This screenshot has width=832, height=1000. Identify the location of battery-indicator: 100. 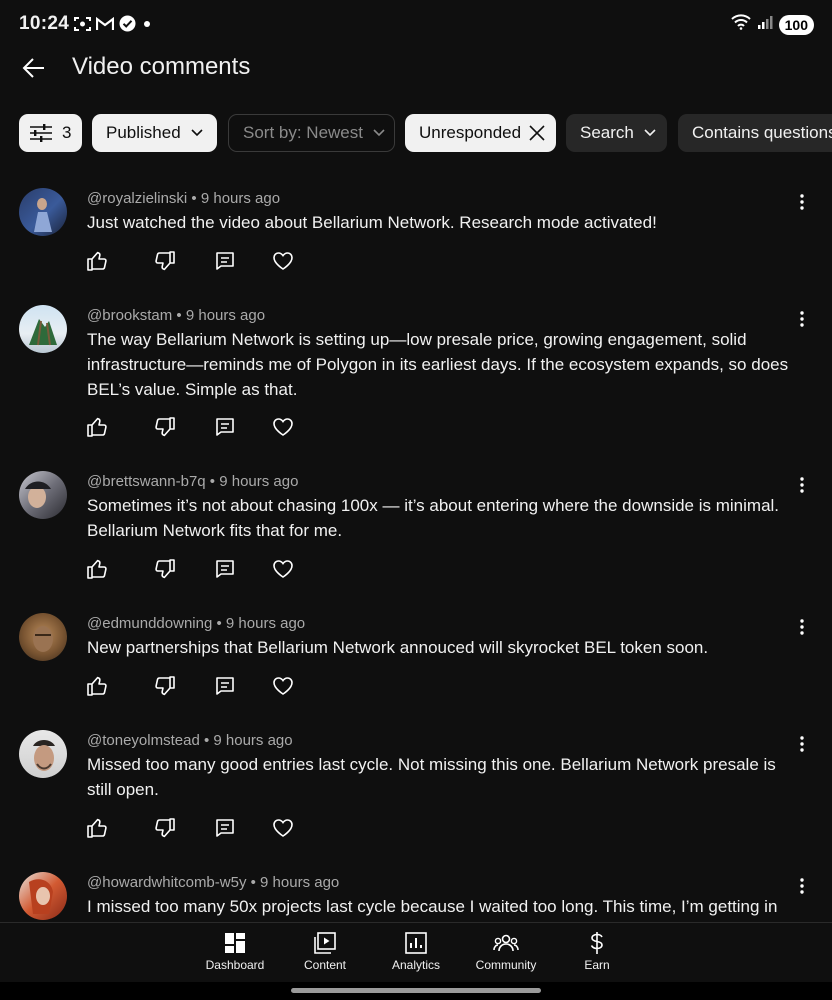
(796, 24).